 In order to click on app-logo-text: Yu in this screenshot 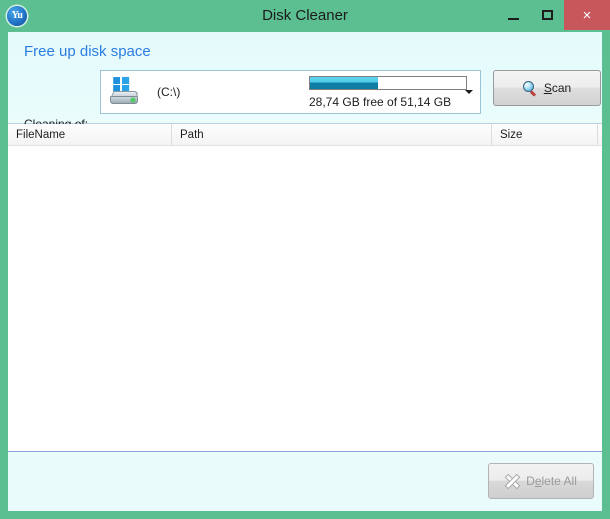, I will do `click(17, 15)`.